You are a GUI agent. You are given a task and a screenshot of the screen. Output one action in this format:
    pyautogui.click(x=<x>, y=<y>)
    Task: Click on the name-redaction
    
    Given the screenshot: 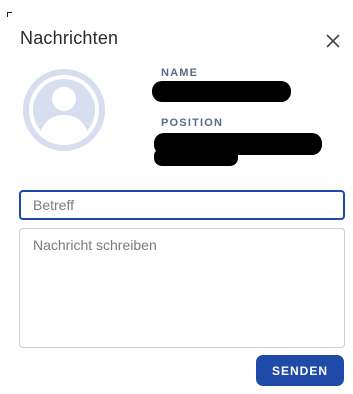 What is the action you would take?
    pyautogui.click(x=221, y=91)
    